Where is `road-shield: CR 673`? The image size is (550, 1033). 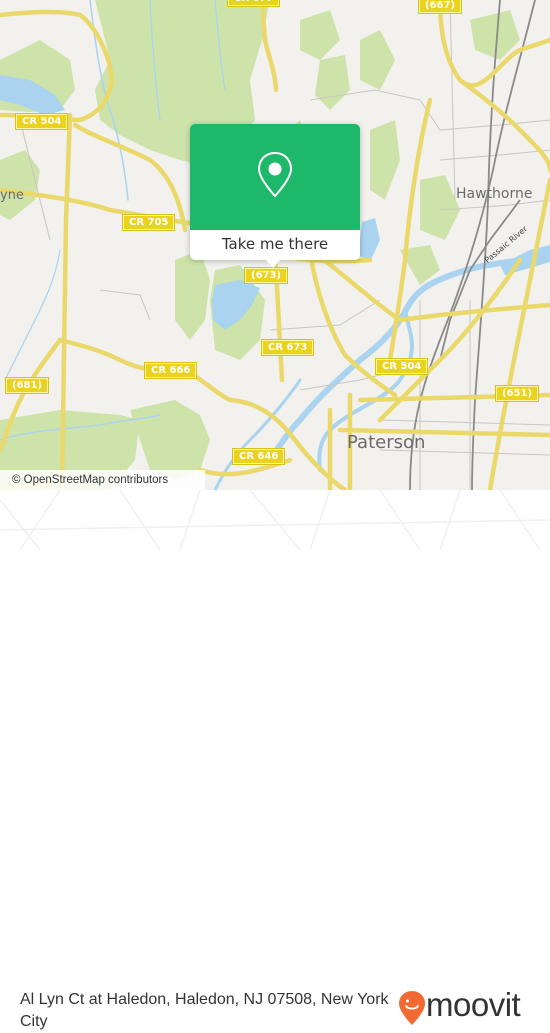
road-shield: CR 673 is located at coordinates (288, 347).